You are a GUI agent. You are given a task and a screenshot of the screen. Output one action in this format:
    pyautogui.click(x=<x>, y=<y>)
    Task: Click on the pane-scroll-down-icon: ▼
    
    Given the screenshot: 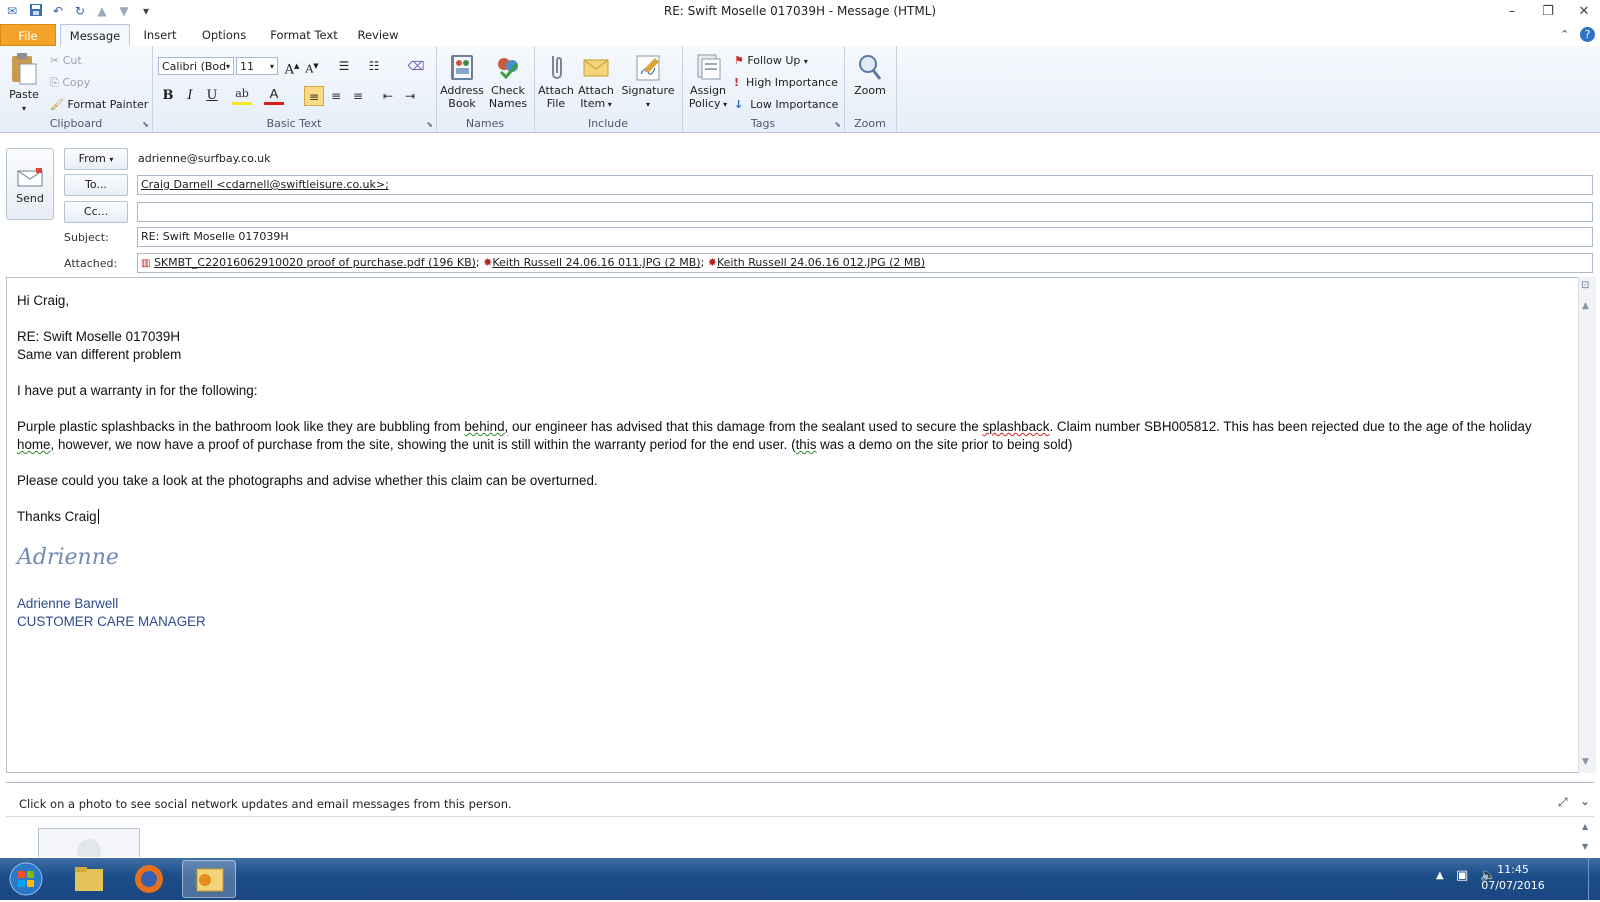 What is the action you would take?
    pyautogui.click(x=1585, y=846)
    